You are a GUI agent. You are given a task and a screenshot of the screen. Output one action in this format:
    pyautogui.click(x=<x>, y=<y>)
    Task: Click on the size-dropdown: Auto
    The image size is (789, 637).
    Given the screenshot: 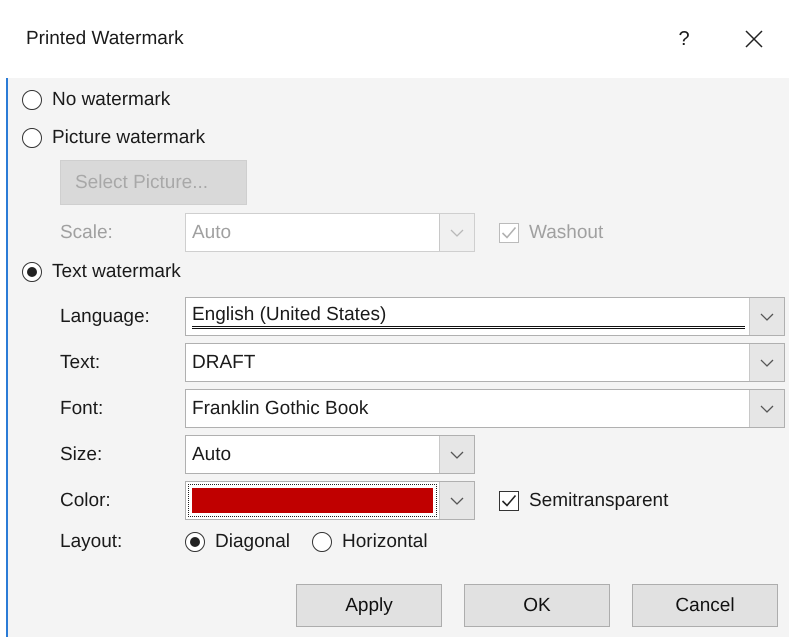 What is the action you would take?
    pyautogui.click(x=330, y=454)
    